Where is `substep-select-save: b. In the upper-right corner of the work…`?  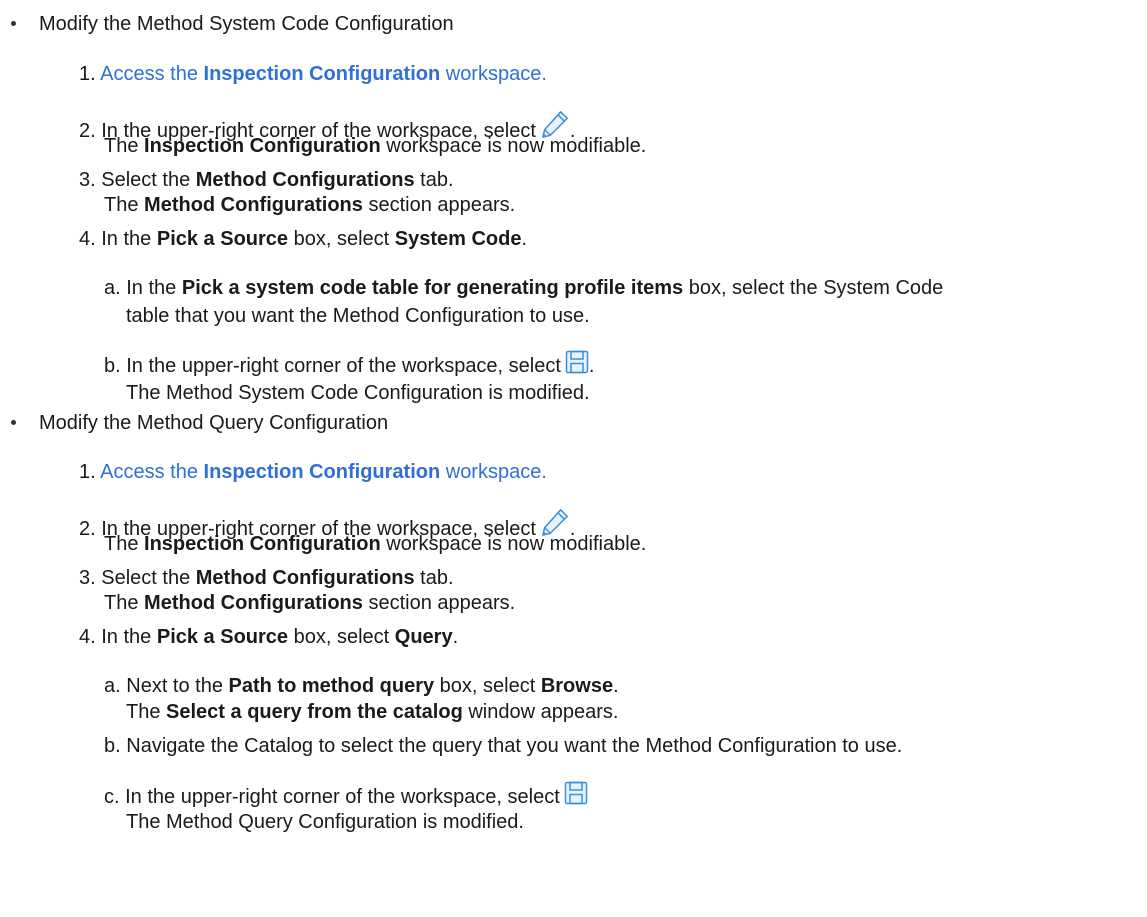 substep-select-save: b. In the upper-right corner of the work… is located at coordinates (349, 363).